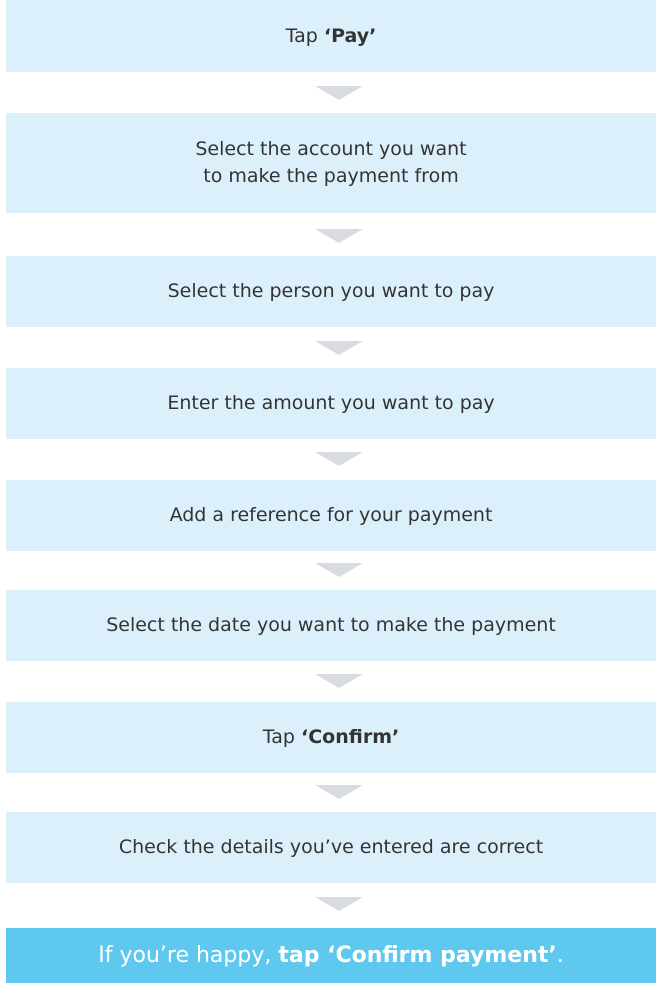 The image size is (662, 983). Describe the element at coordinates (417, 955) in the screenshot. I see `final-emphasis: tap ‘Confirm payment’` at that location.